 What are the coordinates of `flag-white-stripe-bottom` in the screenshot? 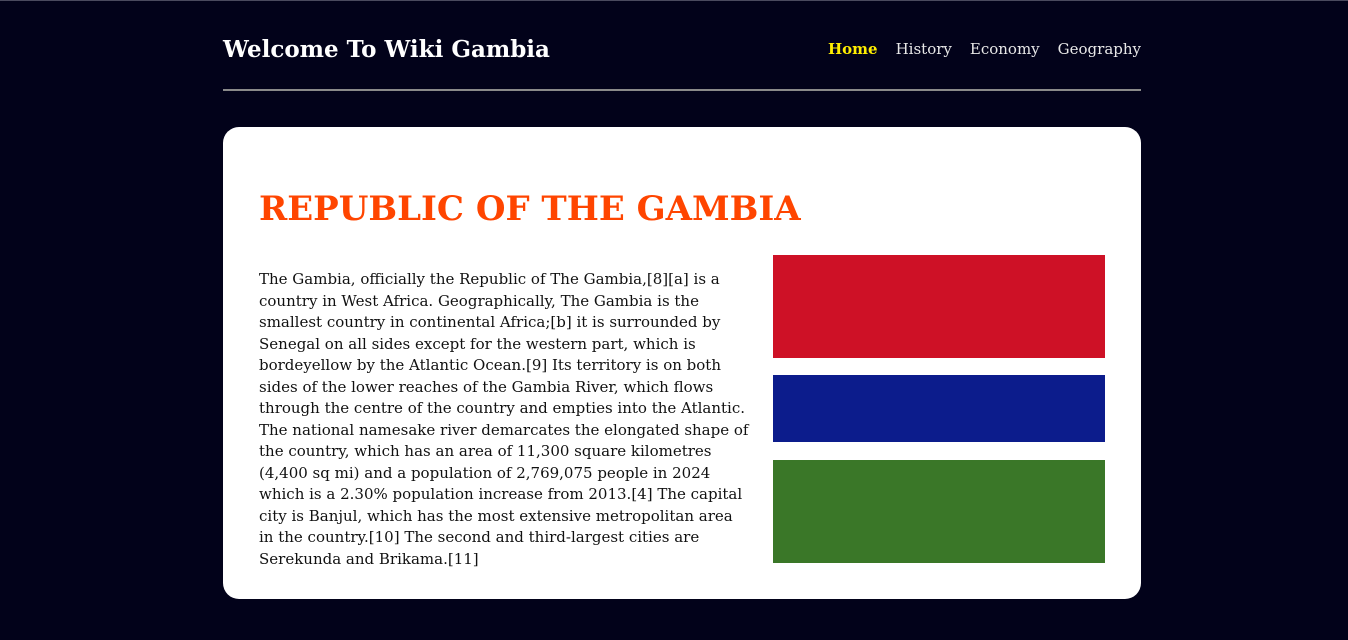 It's located at (939, 451).